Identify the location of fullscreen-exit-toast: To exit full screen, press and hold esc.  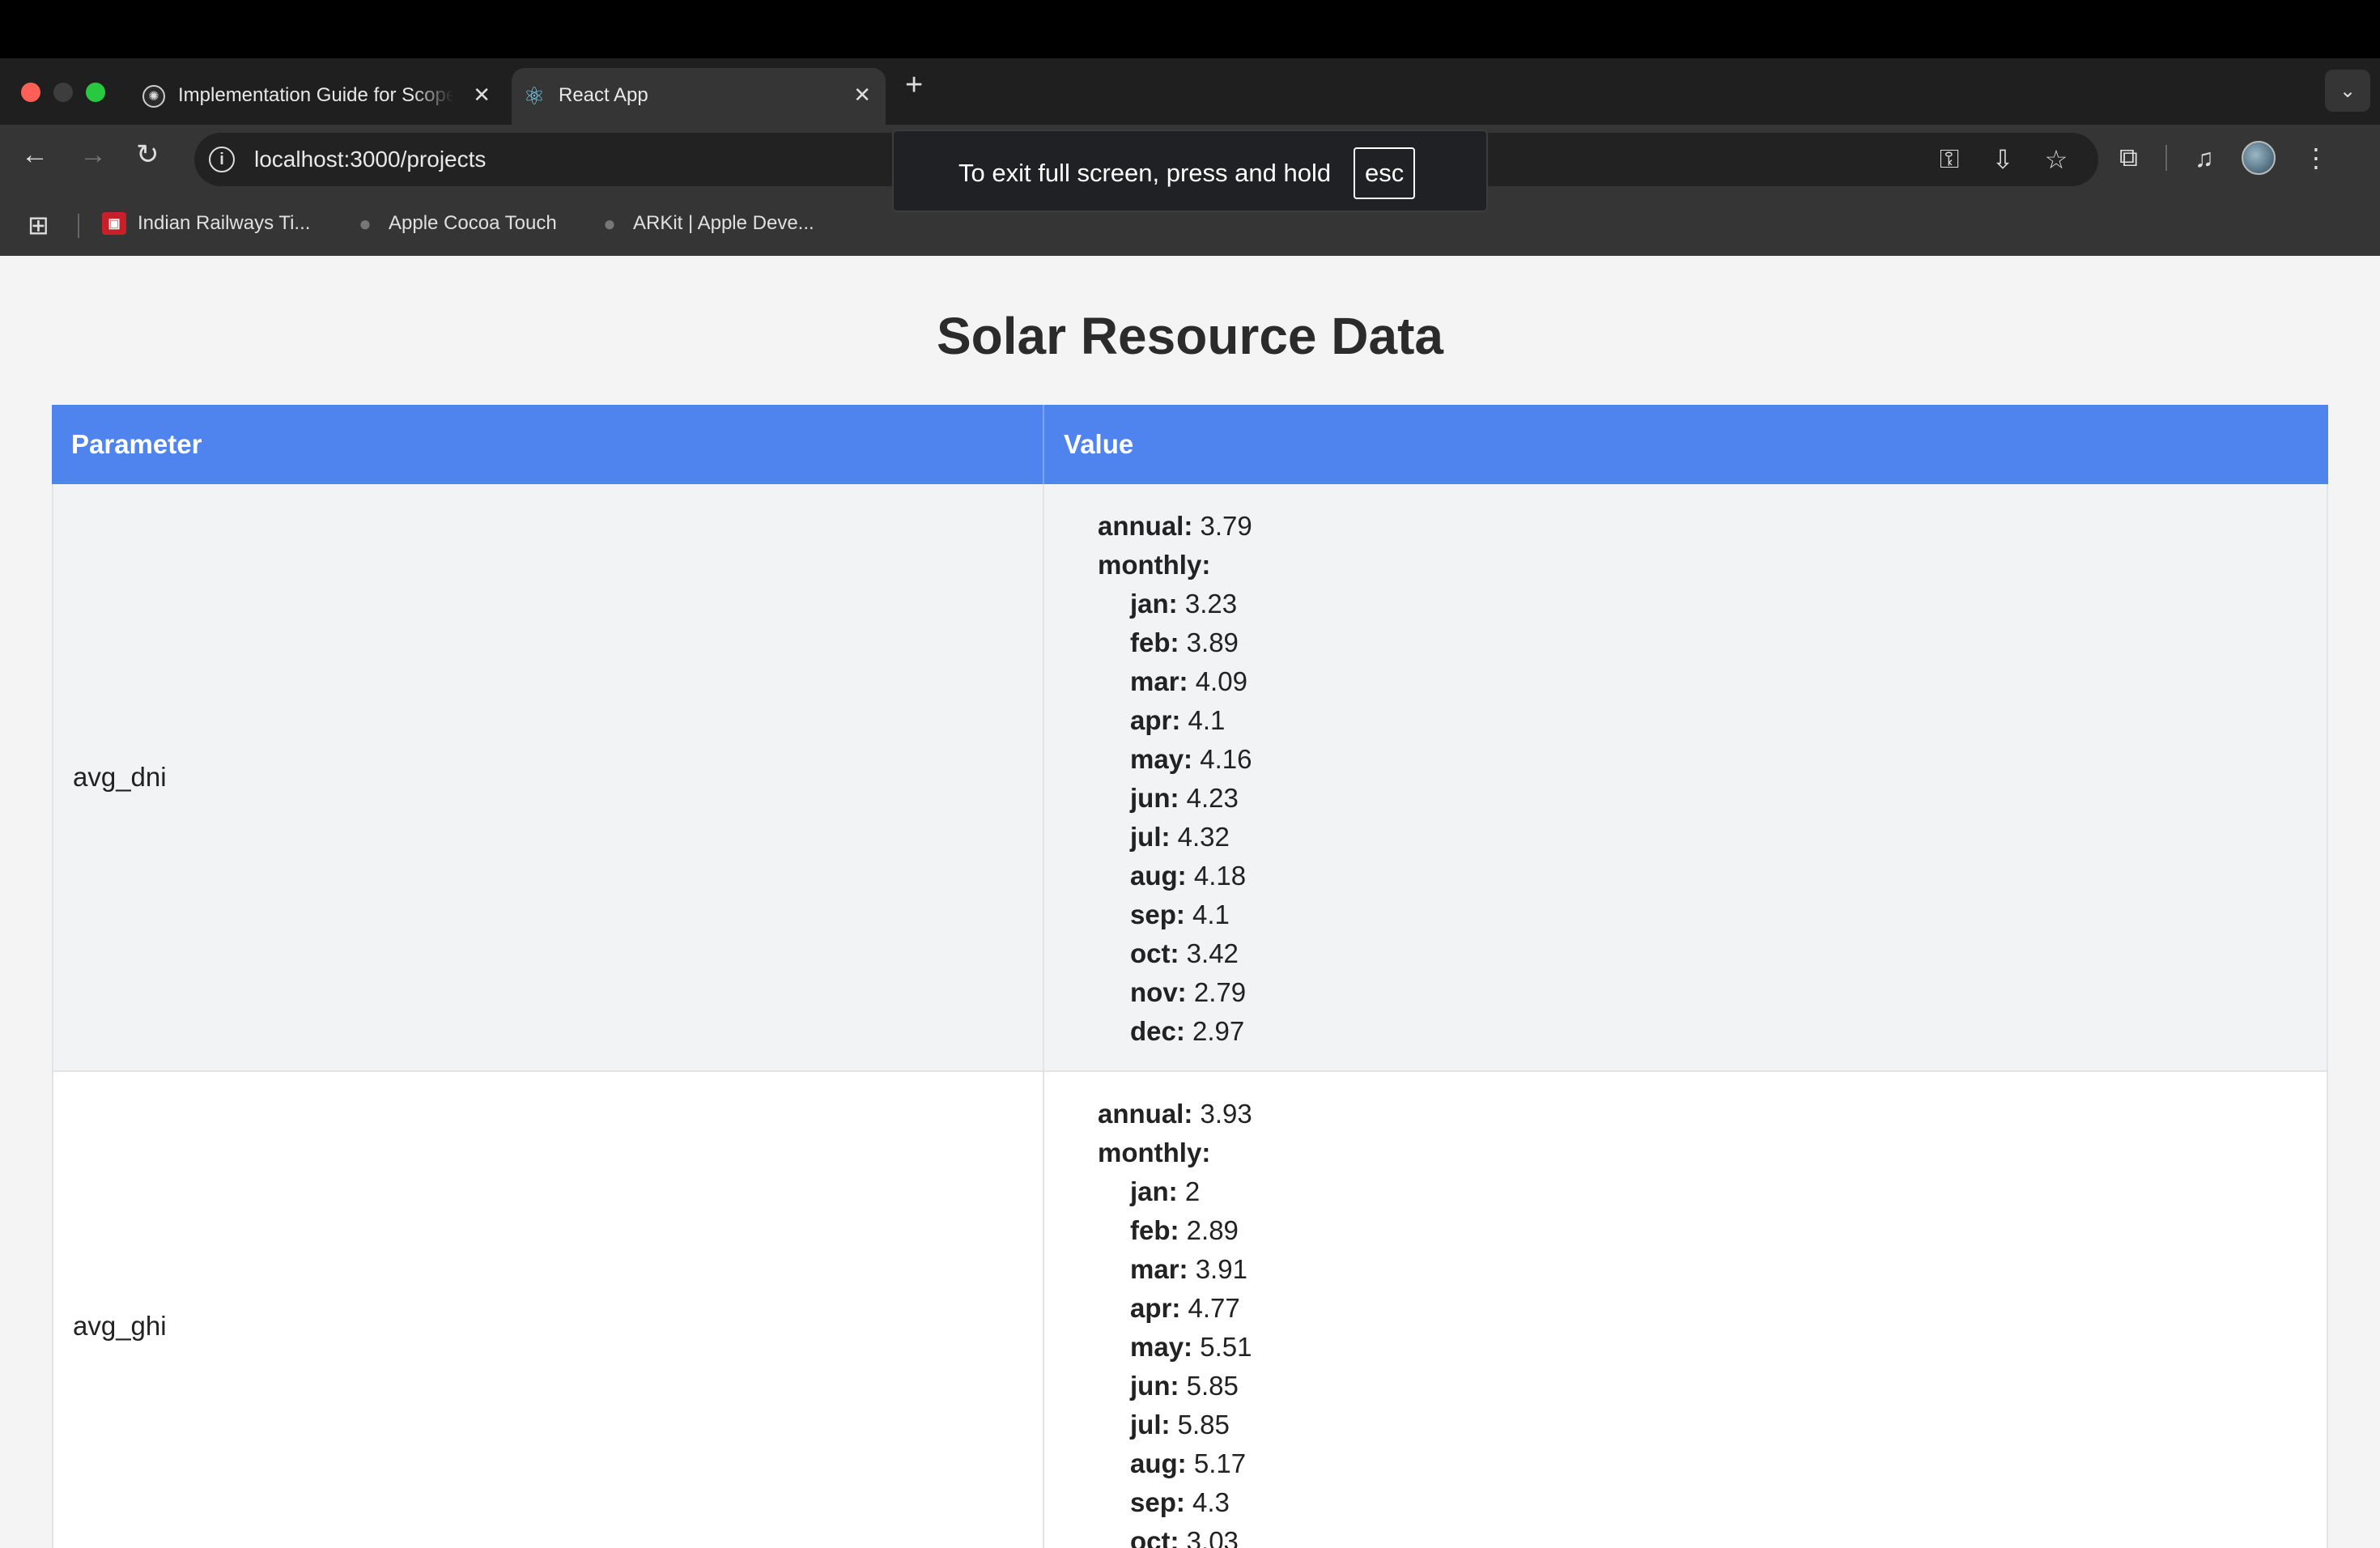
(1190, 171).